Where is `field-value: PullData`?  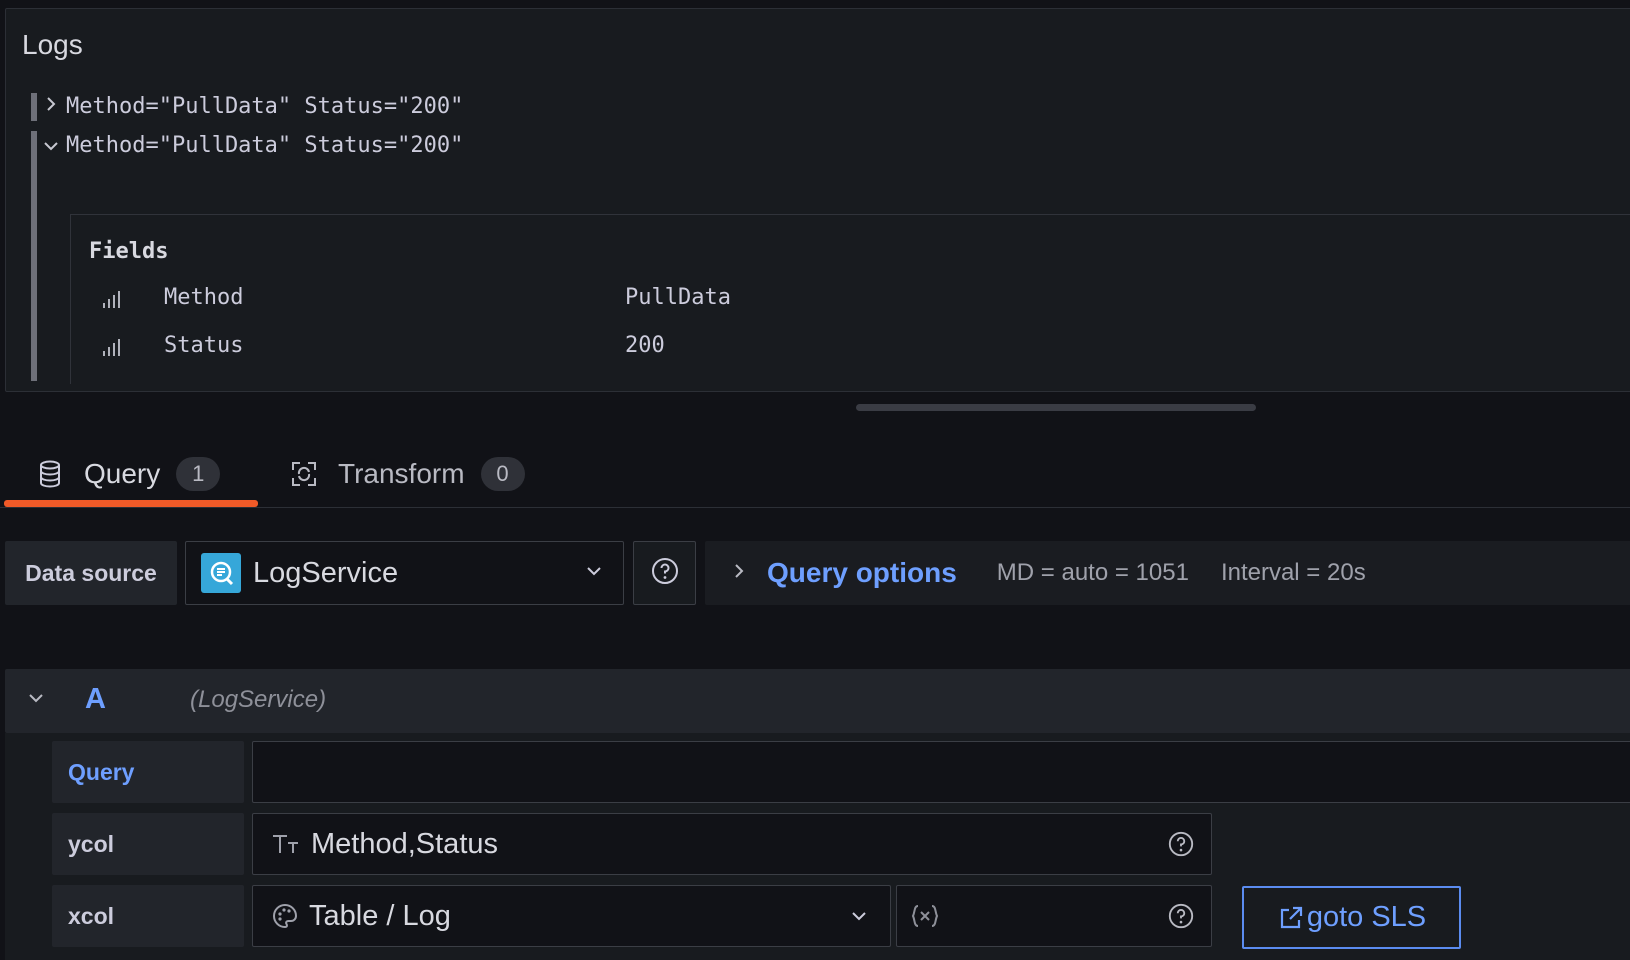
field-value: PullData is located at coordinates (678, 297).